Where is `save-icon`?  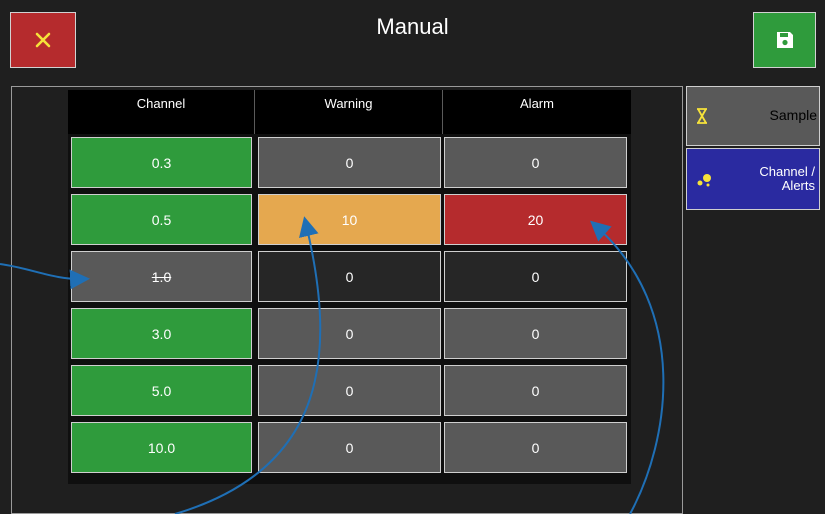 save-icon is located at coordinates (784, 40).